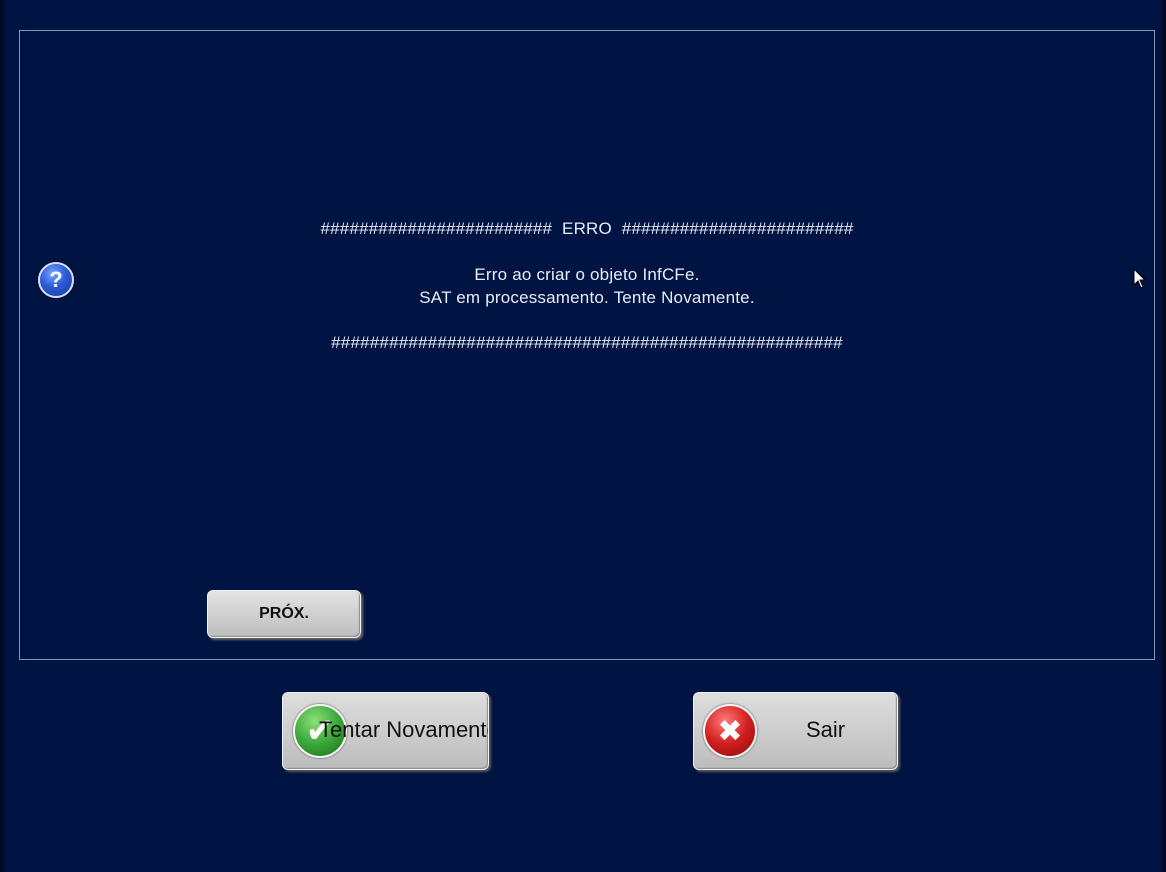 This screenshot has height=872, width=1166. Describe the element at coordinates (587, 297) in the screenshot. I see `error-message-line-2: SAT em processamento. Tente Novamente.` at that location.